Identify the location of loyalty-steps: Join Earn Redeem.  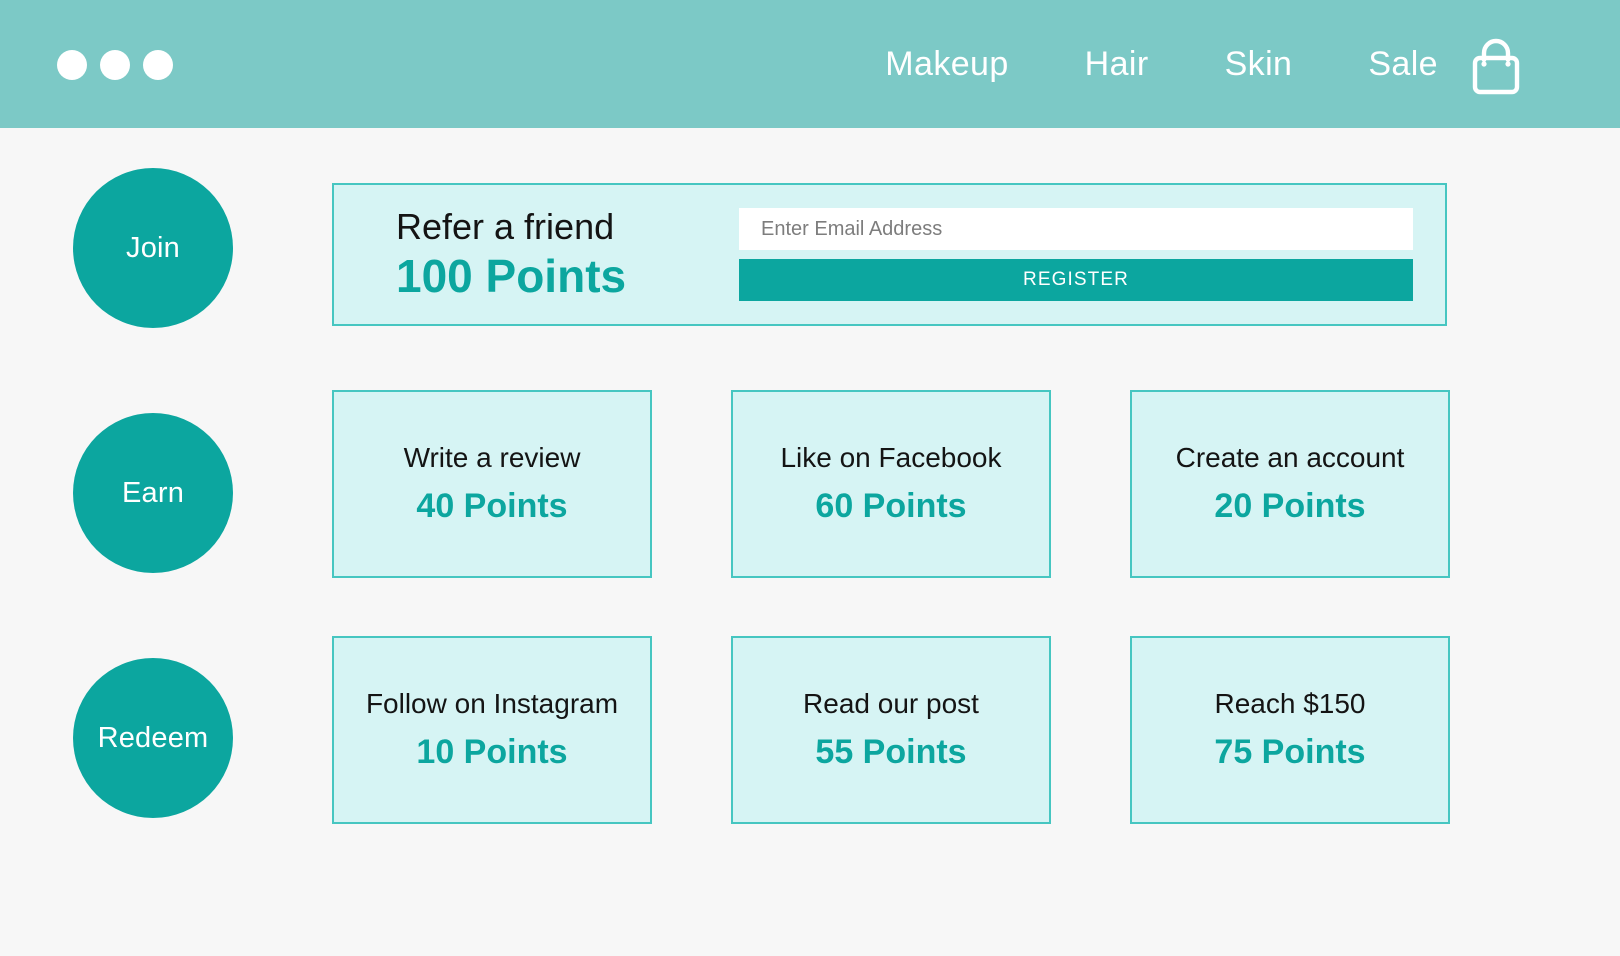
(153, 535).